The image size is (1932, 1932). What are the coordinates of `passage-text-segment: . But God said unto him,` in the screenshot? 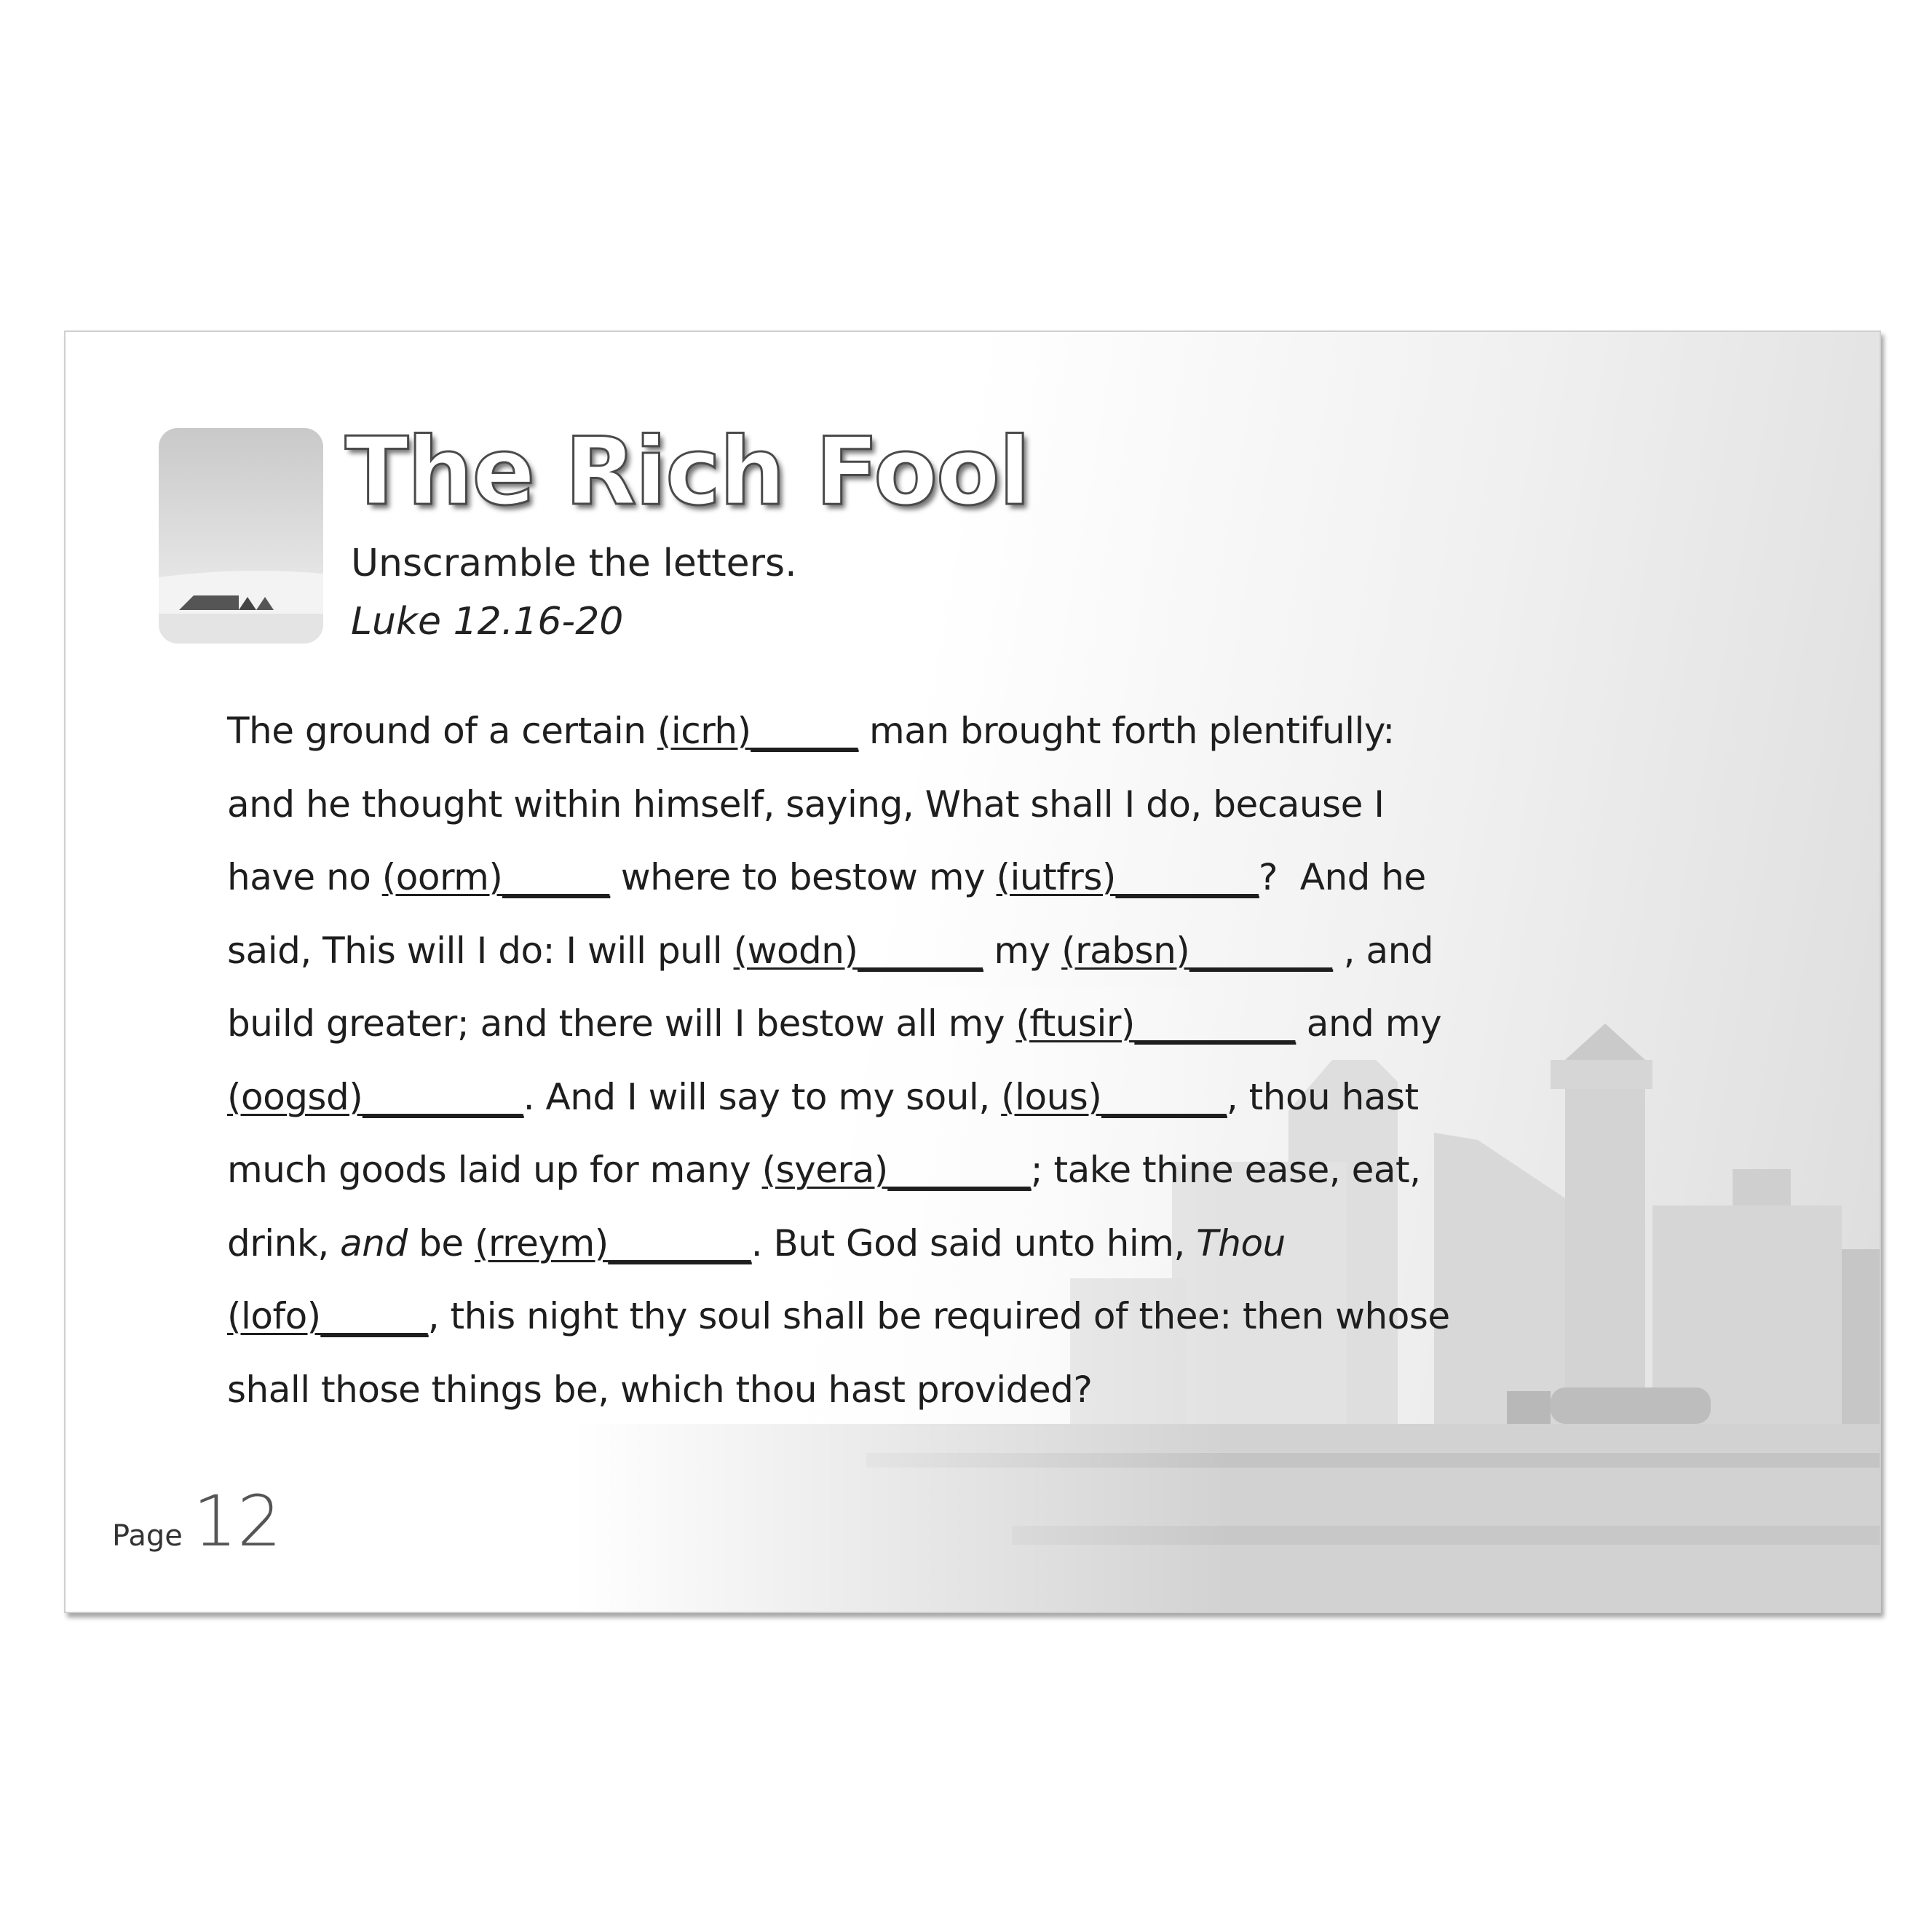 It's located at (974, 1243).